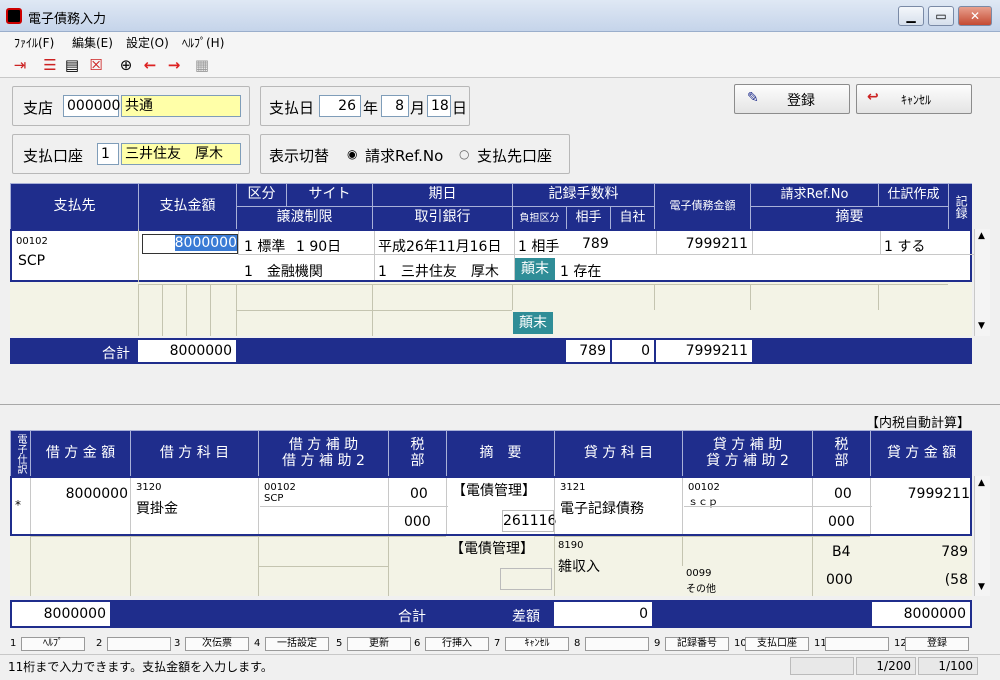  Describe the element at coordinates (96, 65) in the screenshot. I see `cancel-doc-icon: ☒` at that location.